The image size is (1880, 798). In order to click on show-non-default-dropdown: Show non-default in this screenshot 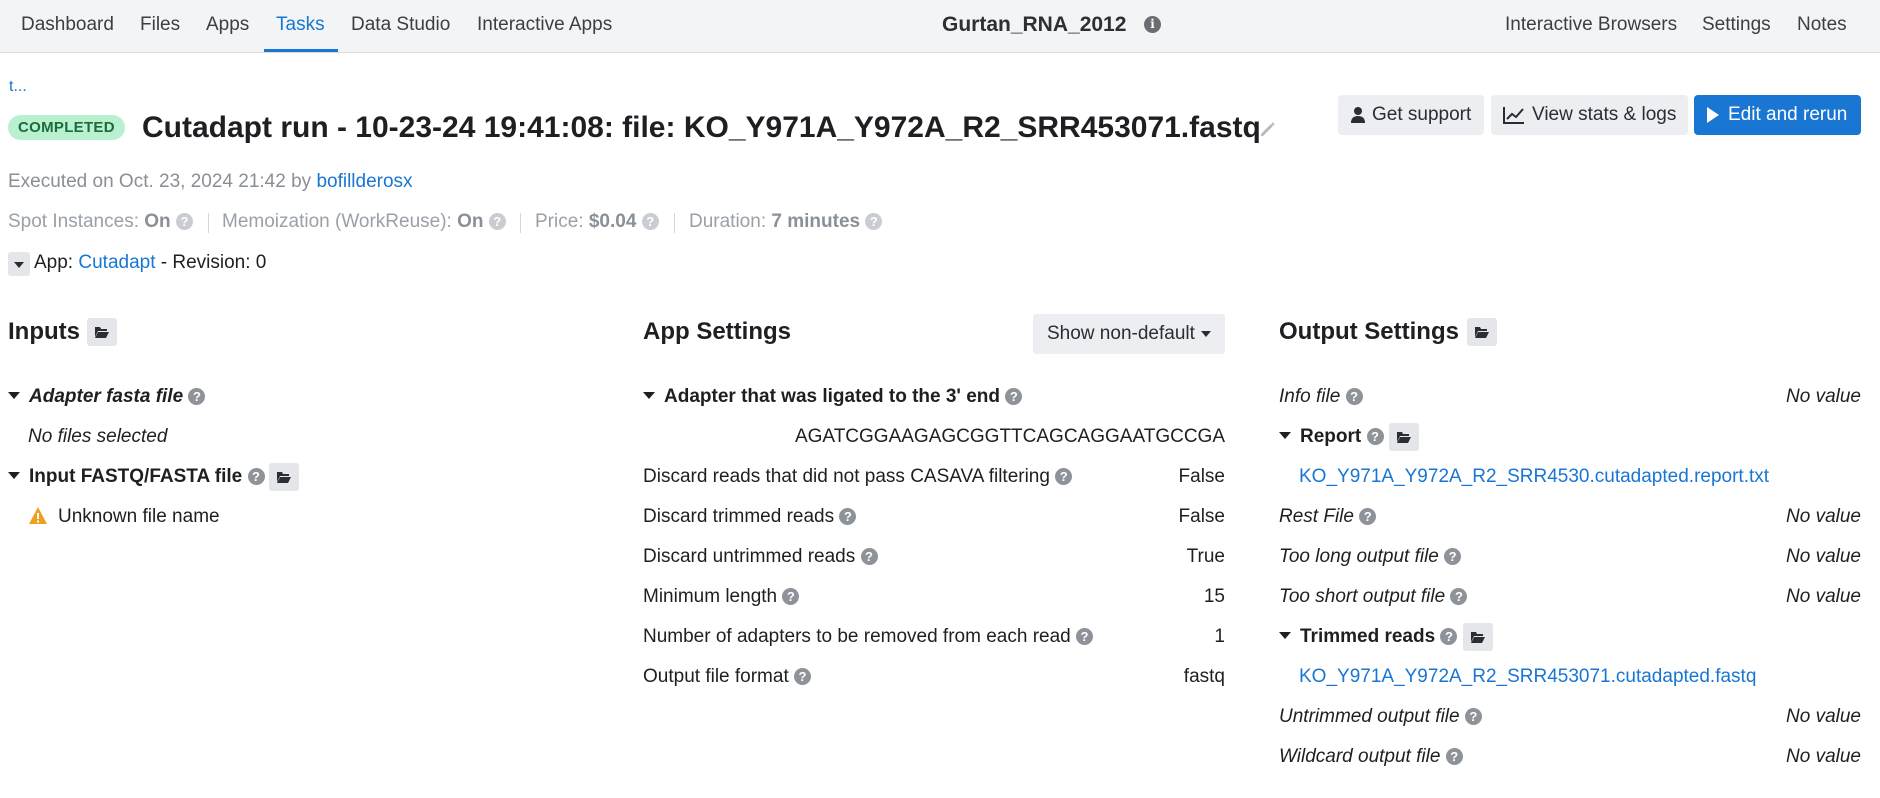, I will do `click(1129, 334)`.